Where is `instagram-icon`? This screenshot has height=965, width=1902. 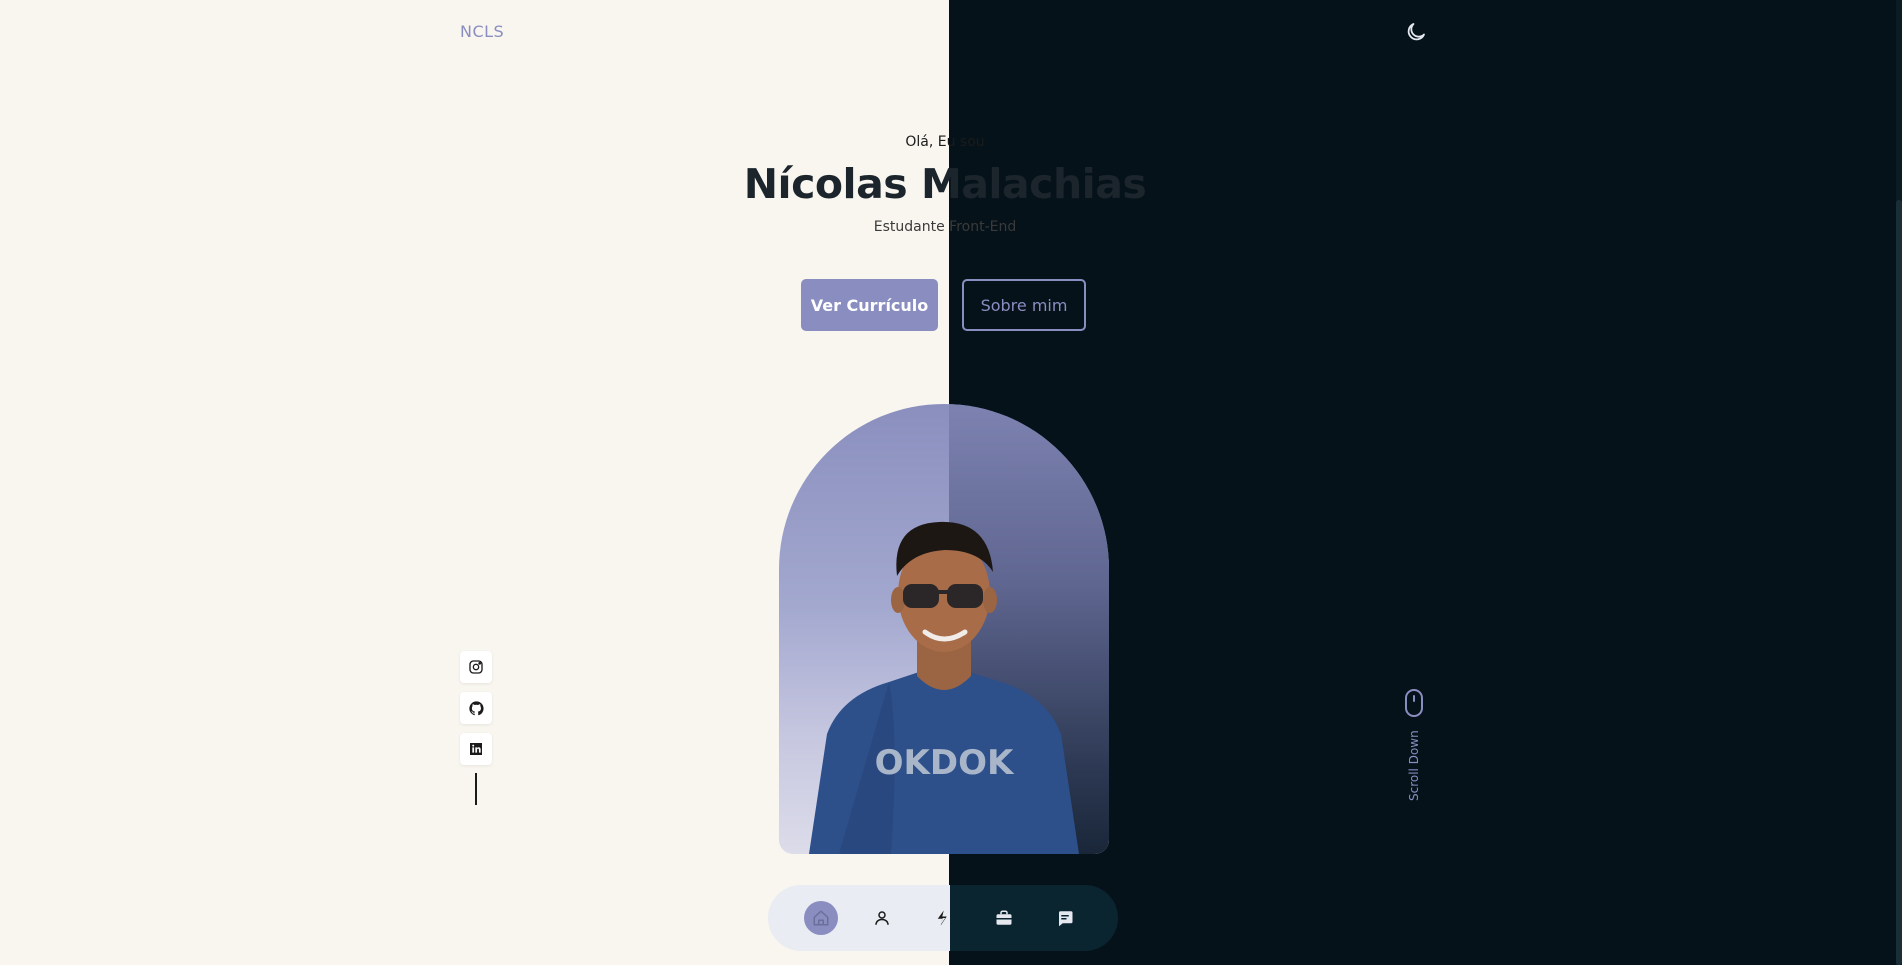
instagram-icon is located at coordinates (476, 667).